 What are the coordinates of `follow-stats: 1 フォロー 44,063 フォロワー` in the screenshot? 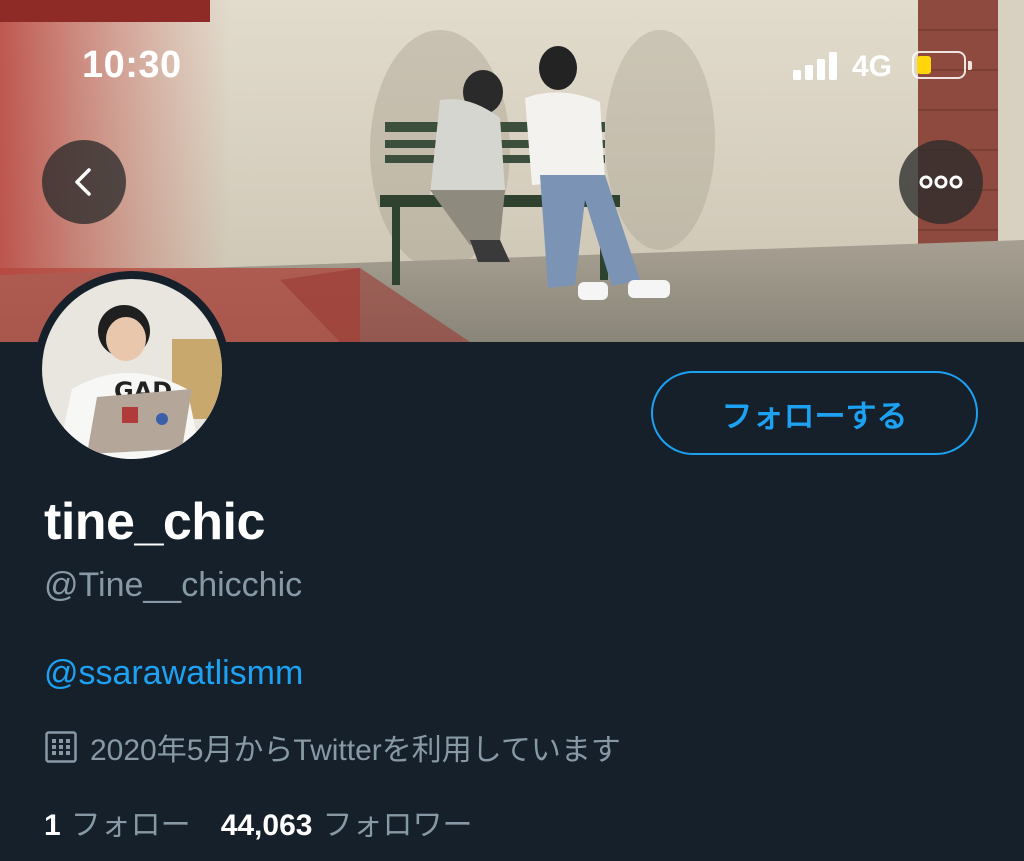 It's located at (273, 822).